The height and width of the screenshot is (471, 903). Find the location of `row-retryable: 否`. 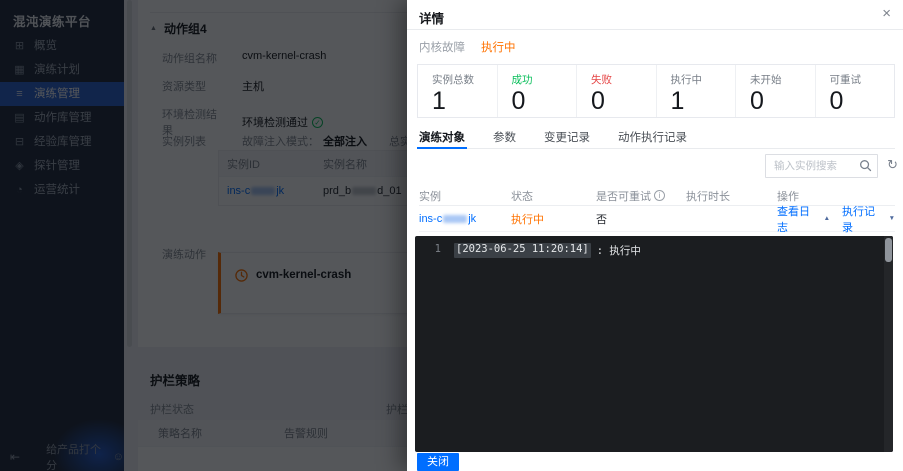

row-retryable: 否 is located at coordinates (601, 219).